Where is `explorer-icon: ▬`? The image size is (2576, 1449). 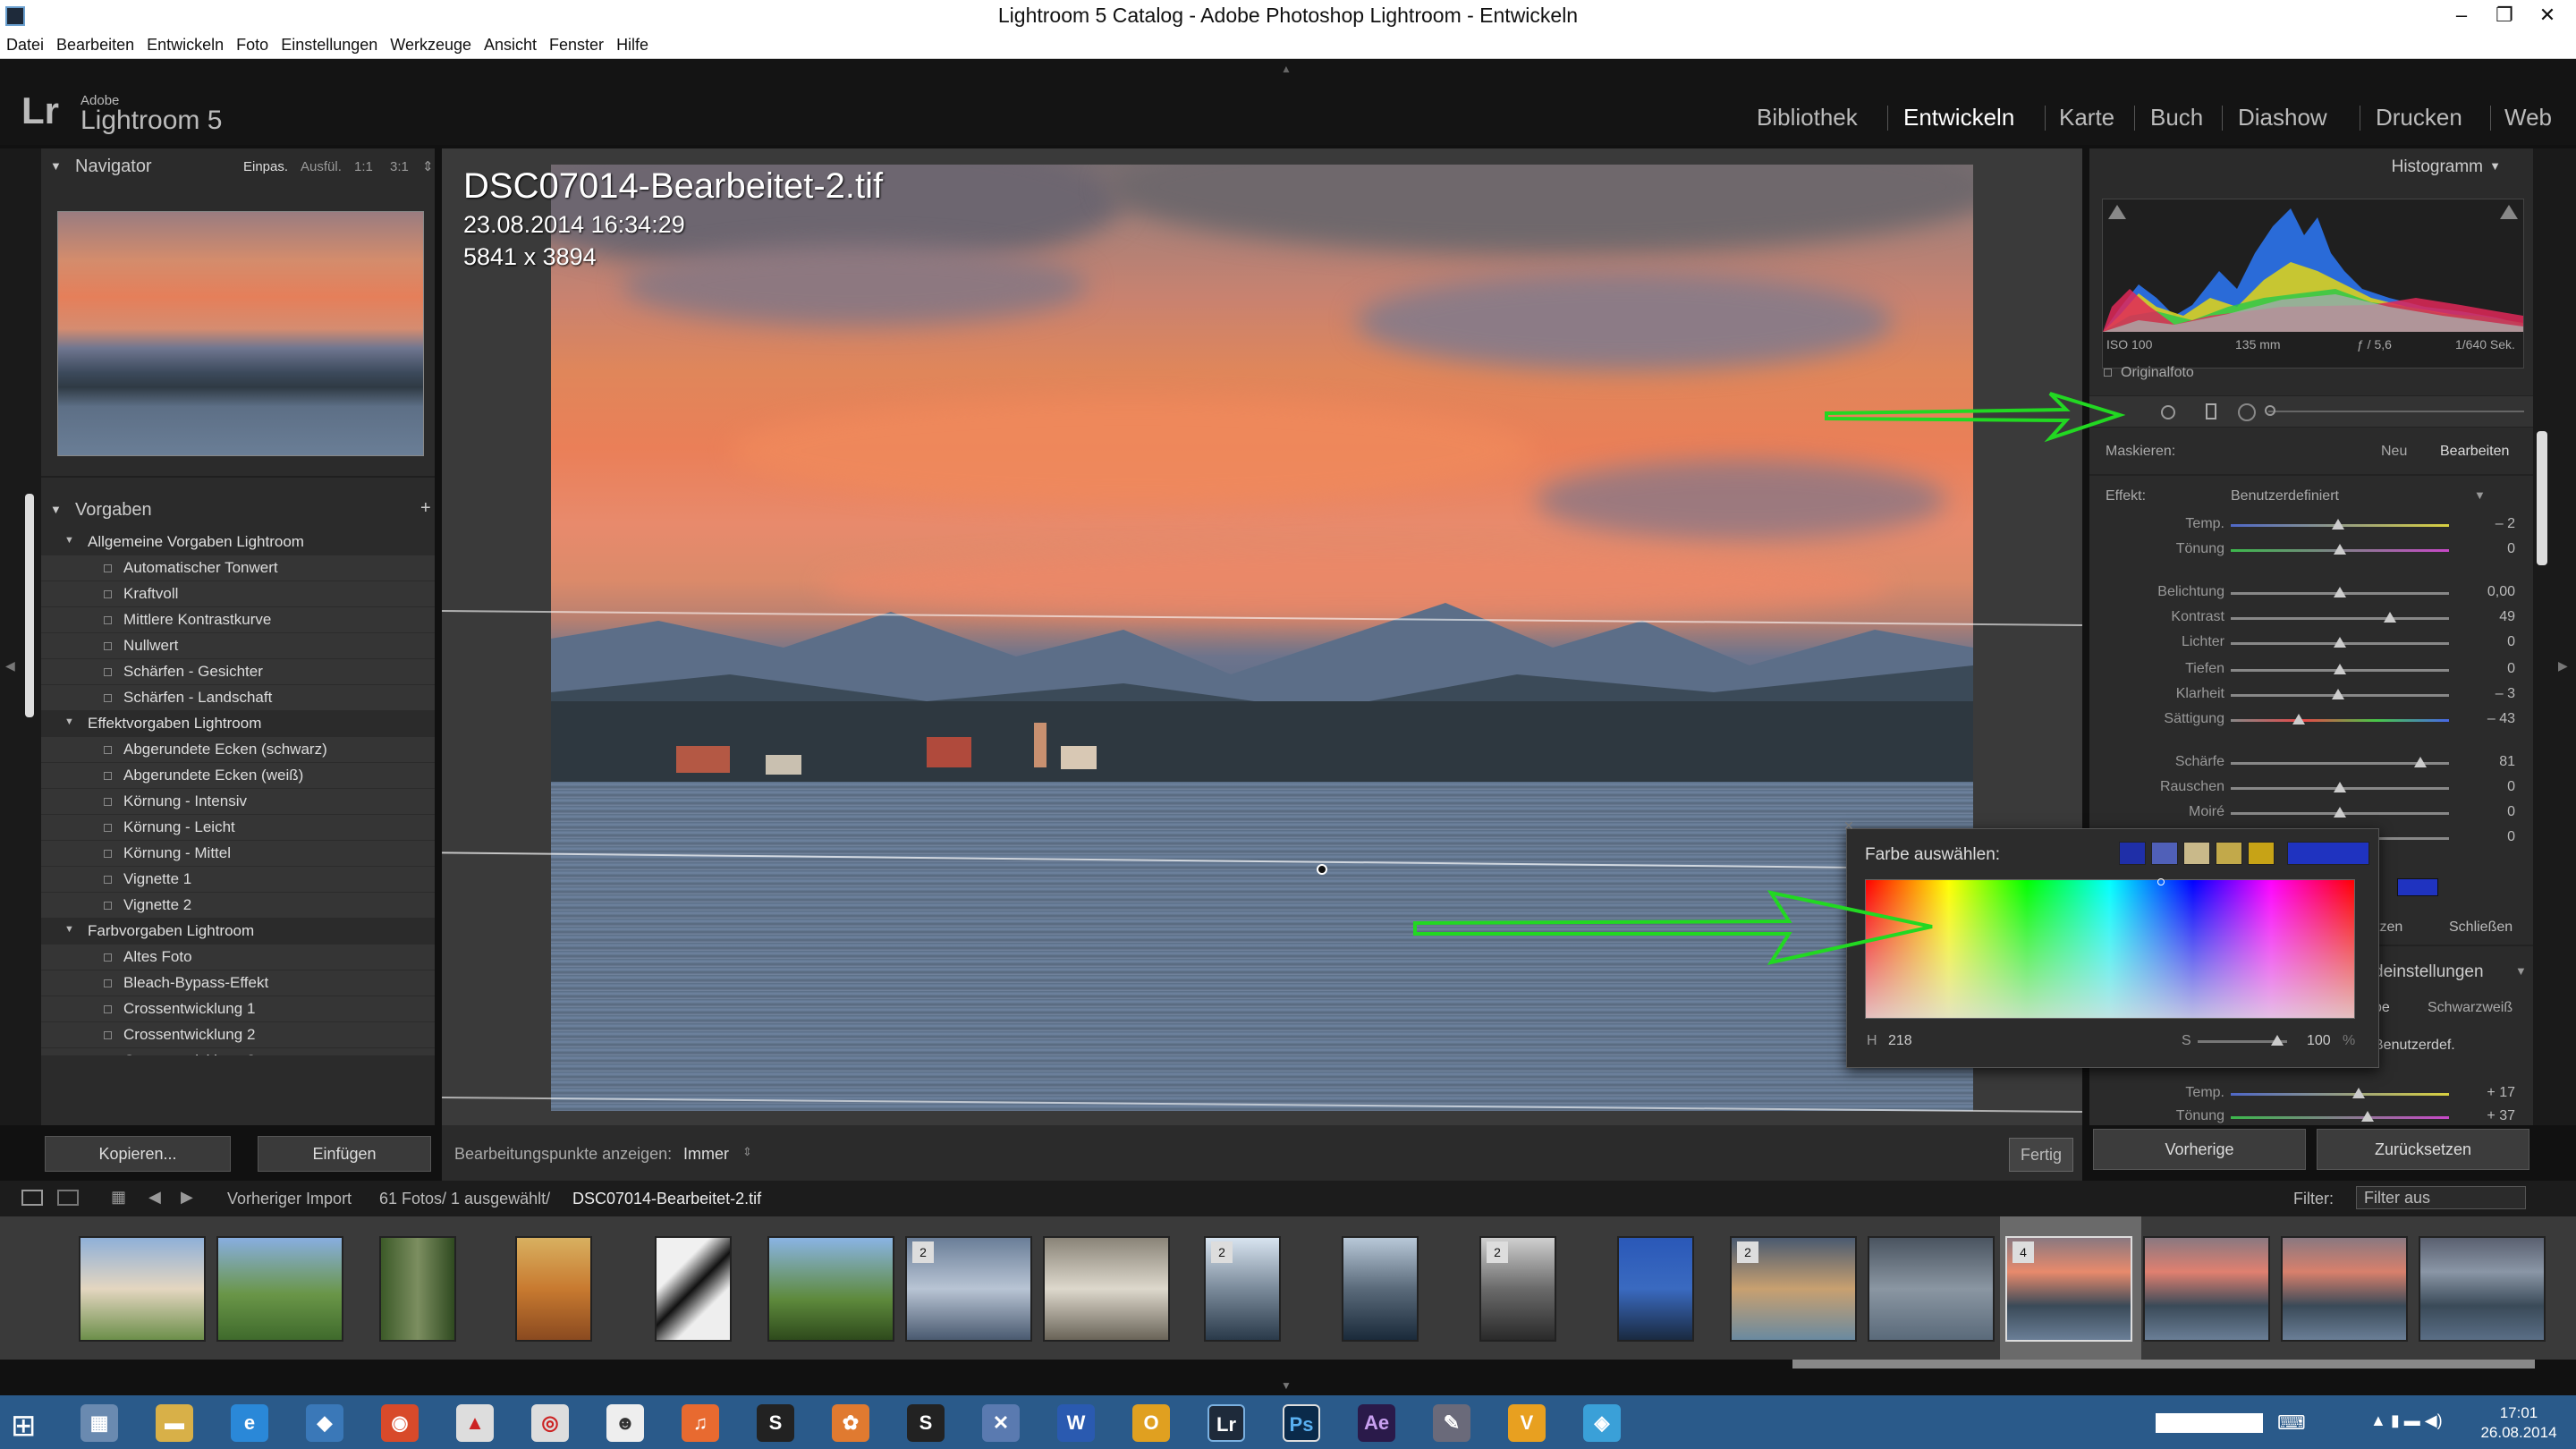
explorer-icon: ▬ is located at coordinates (174, 1423).